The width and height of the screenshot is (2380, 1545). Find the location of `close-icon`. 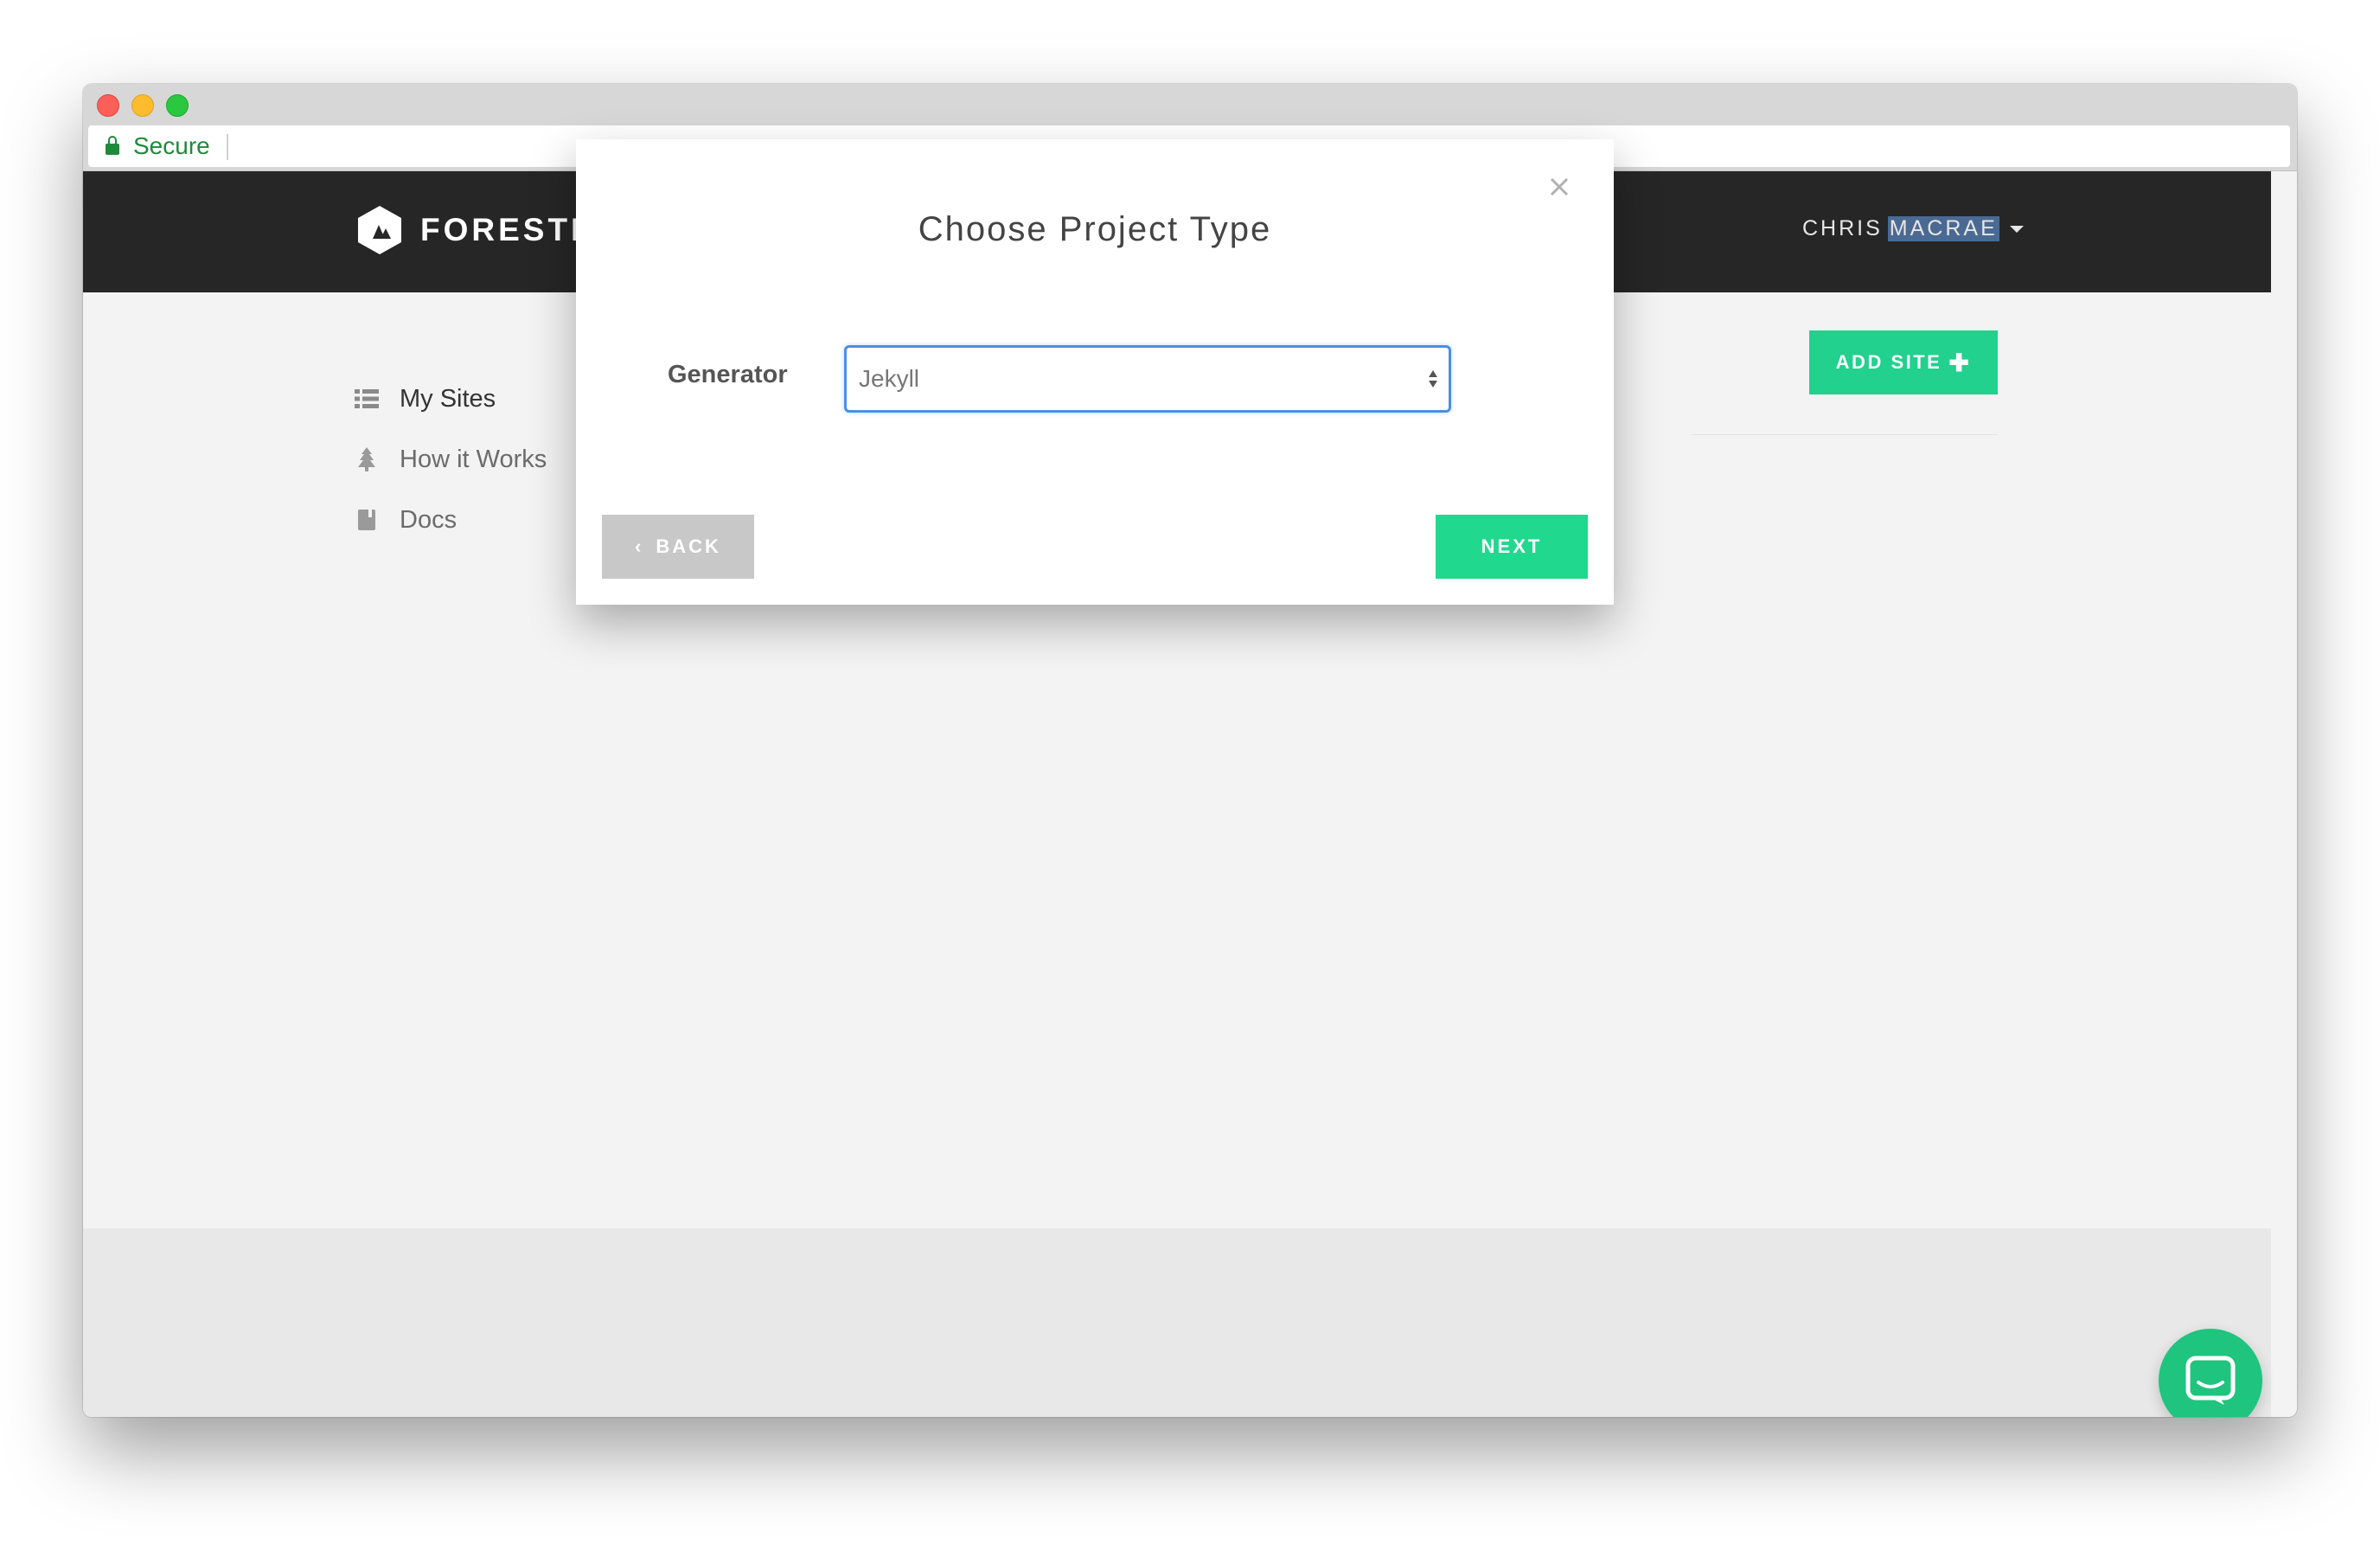

close-icon is located at coordinates (1559, 187).